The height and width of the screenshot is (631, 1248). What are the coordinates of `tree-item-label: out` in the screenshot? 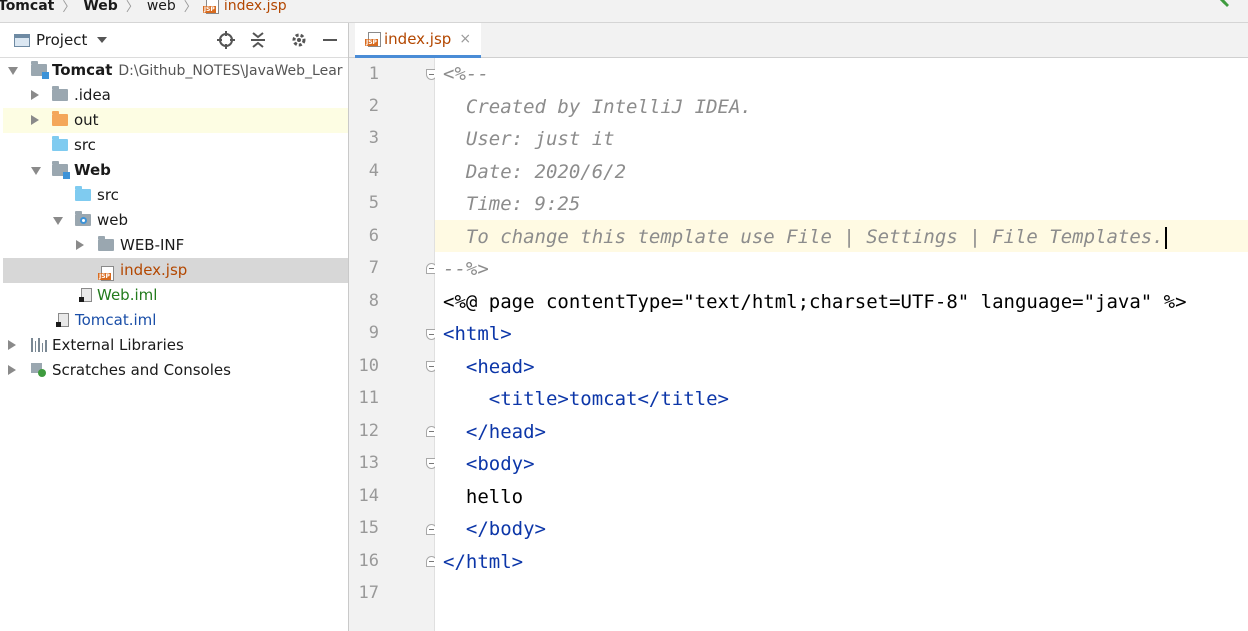 It's located at (86, 120).